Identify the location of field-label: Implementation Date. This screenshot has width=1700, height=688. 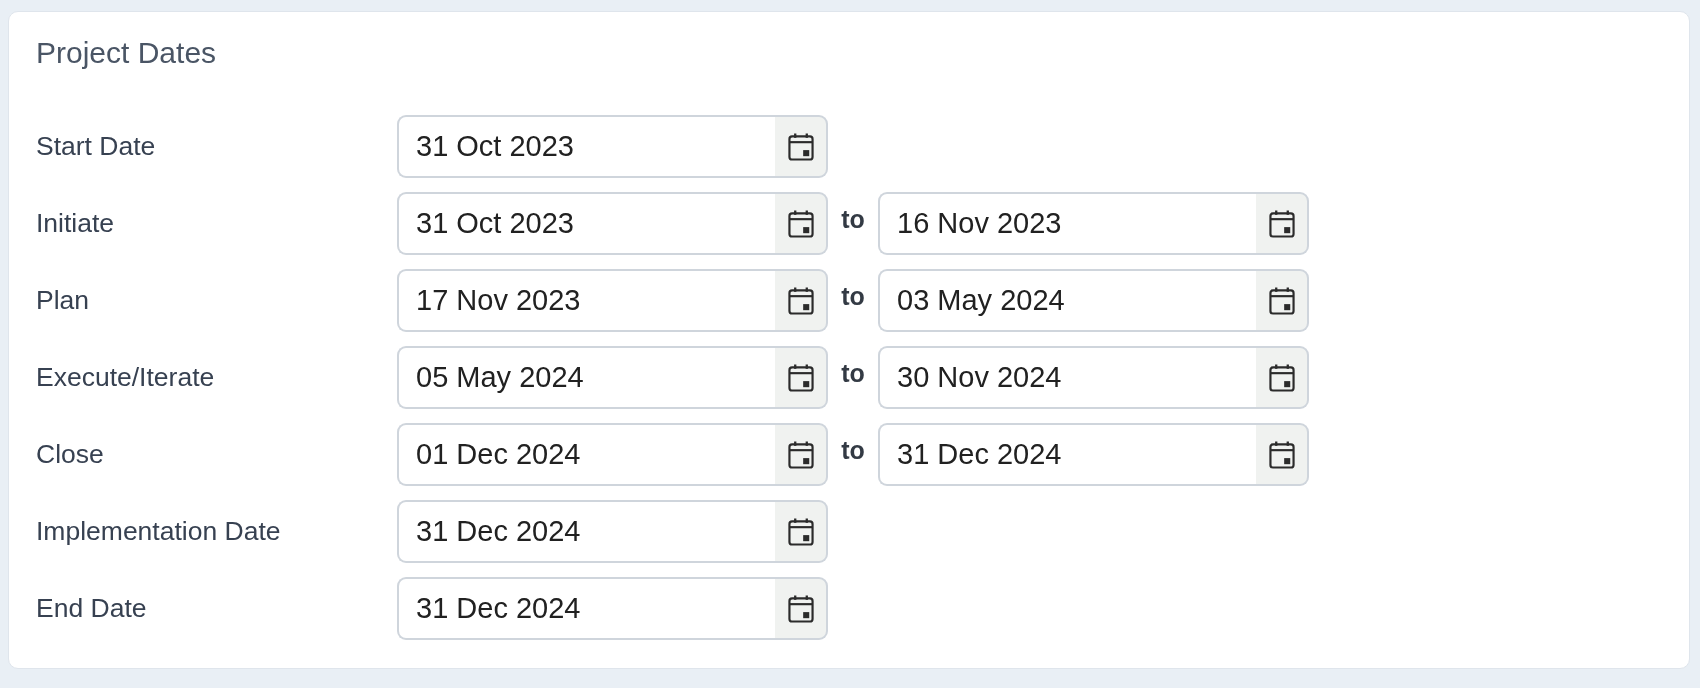
(158, 531).